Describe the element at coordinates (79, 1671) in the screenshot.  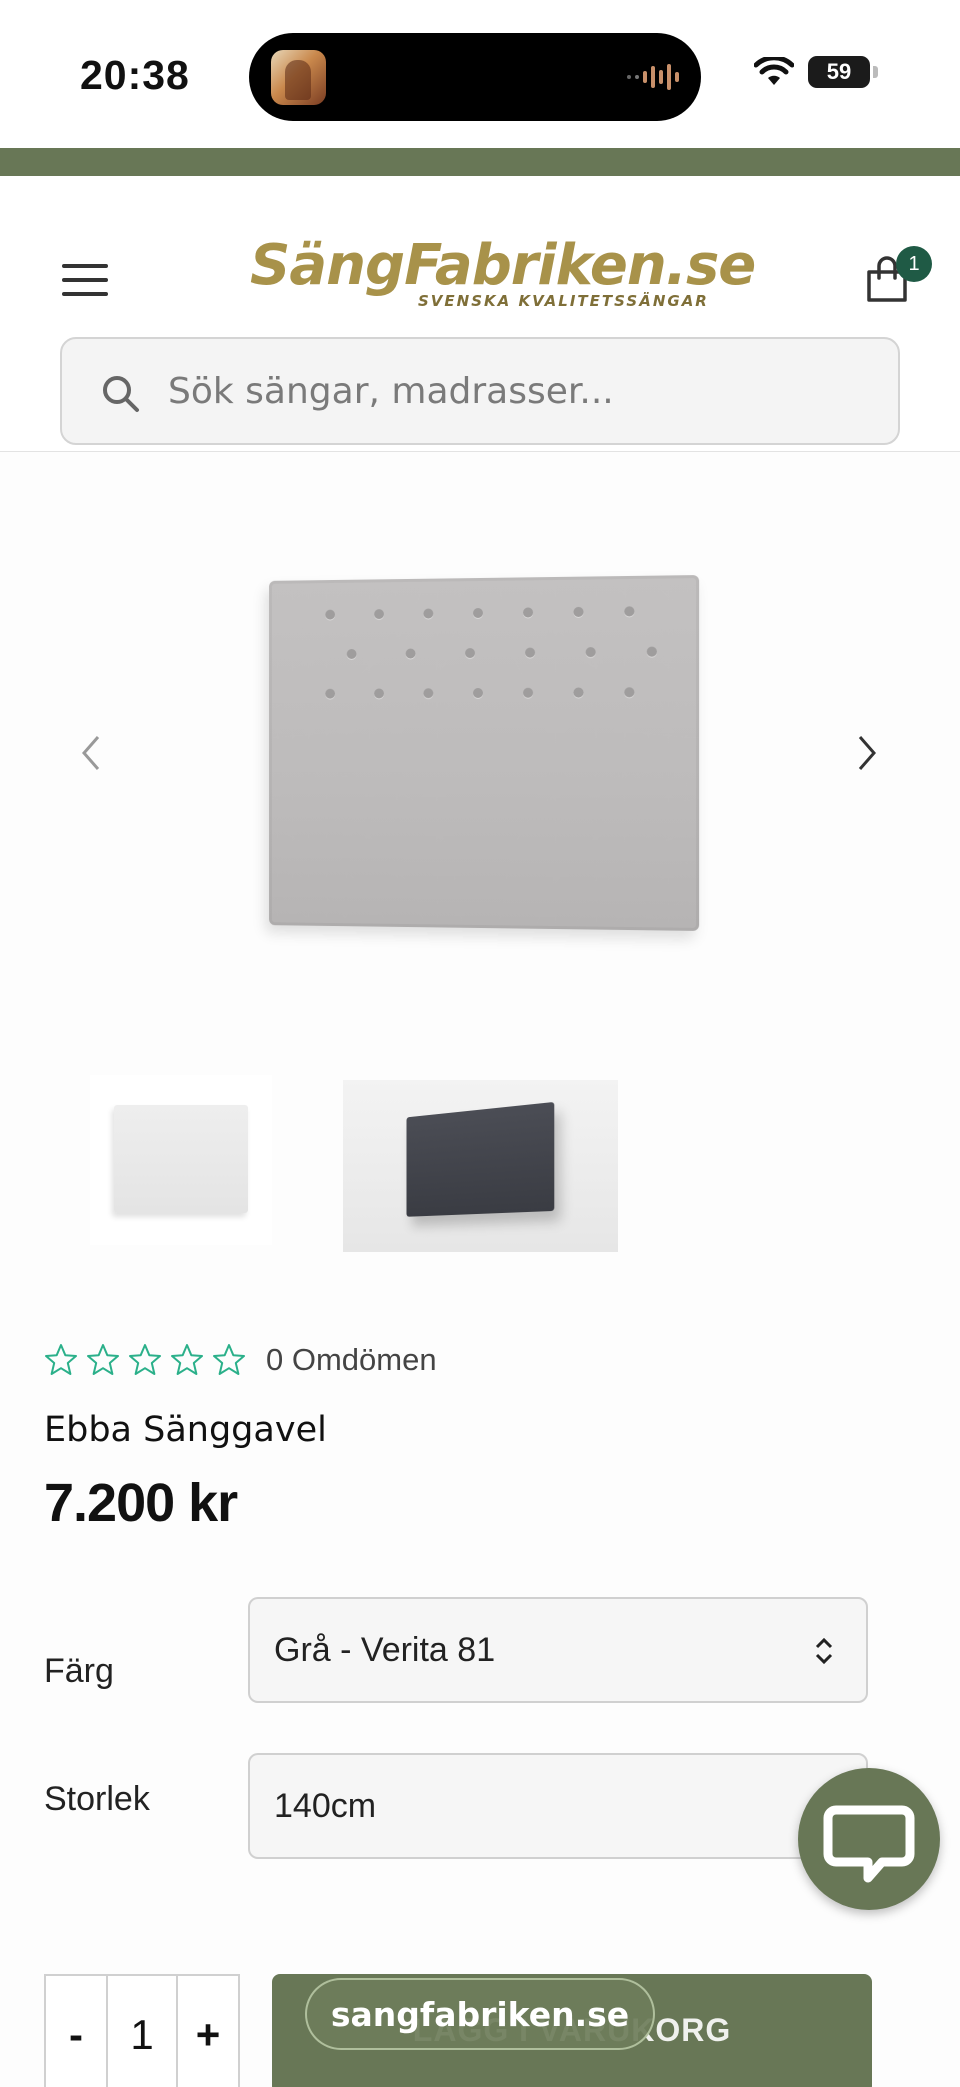
I see `color-label: Färg` at that location.